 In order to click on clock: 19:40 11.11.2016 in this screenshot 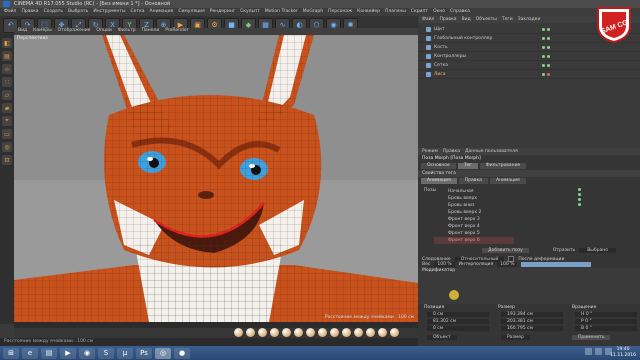, I will do `click(623, 352)`.